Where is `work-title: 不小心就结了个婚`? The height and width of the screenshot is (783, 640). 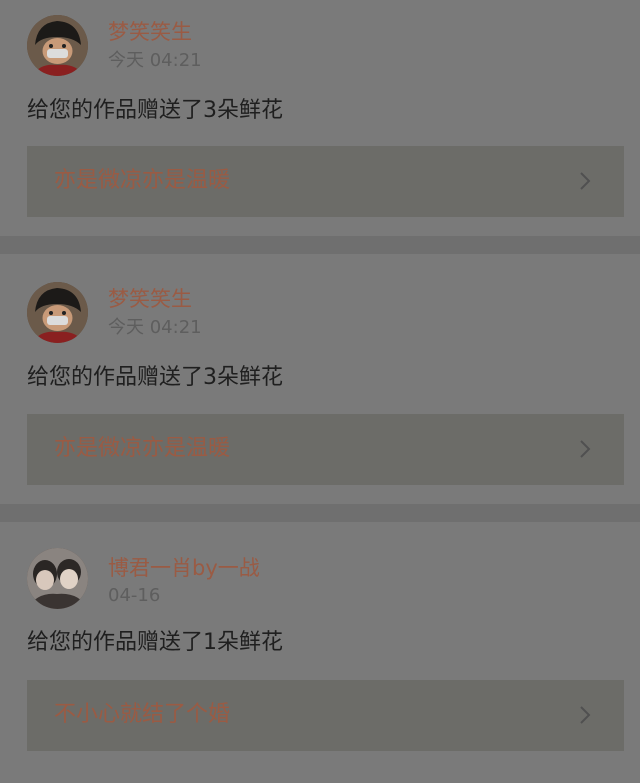 work-title: 不小心就结了个婚 is located at coordinates (142, 714).